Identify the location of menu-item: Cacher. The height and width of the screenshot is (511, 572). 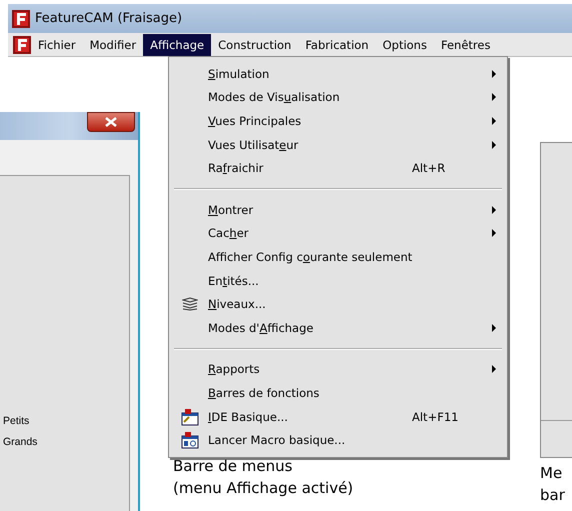
(338, 234).